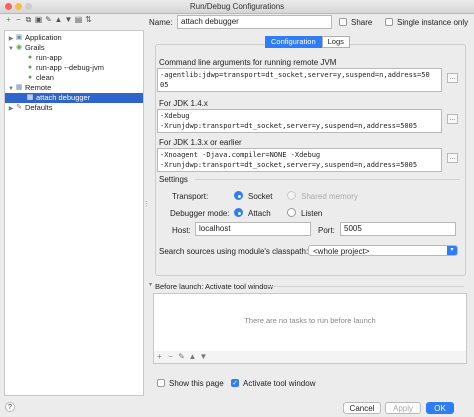  What do you see at coordinates (310, 320) in the screenshot?
I see `before-launch-empty-text: There are no tasks to run before launch` at bounding box center [310, 320].